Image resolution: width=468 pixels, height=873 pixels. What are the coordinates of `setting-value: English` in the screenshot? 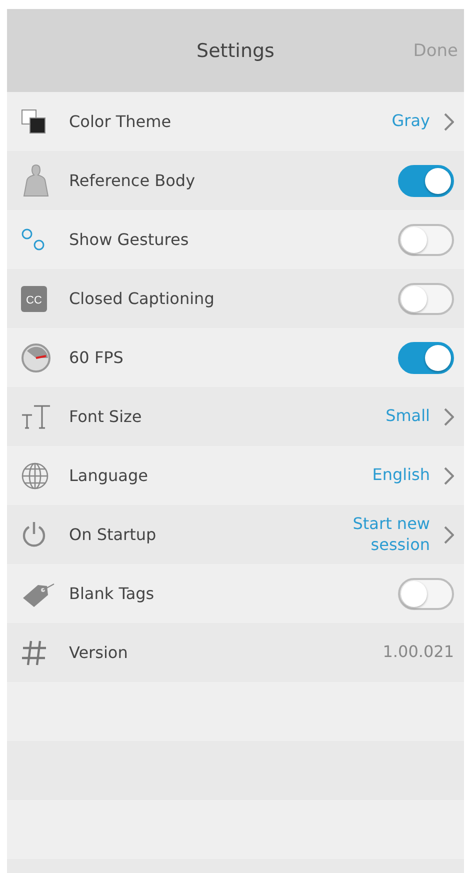 It's located at (400, 475).